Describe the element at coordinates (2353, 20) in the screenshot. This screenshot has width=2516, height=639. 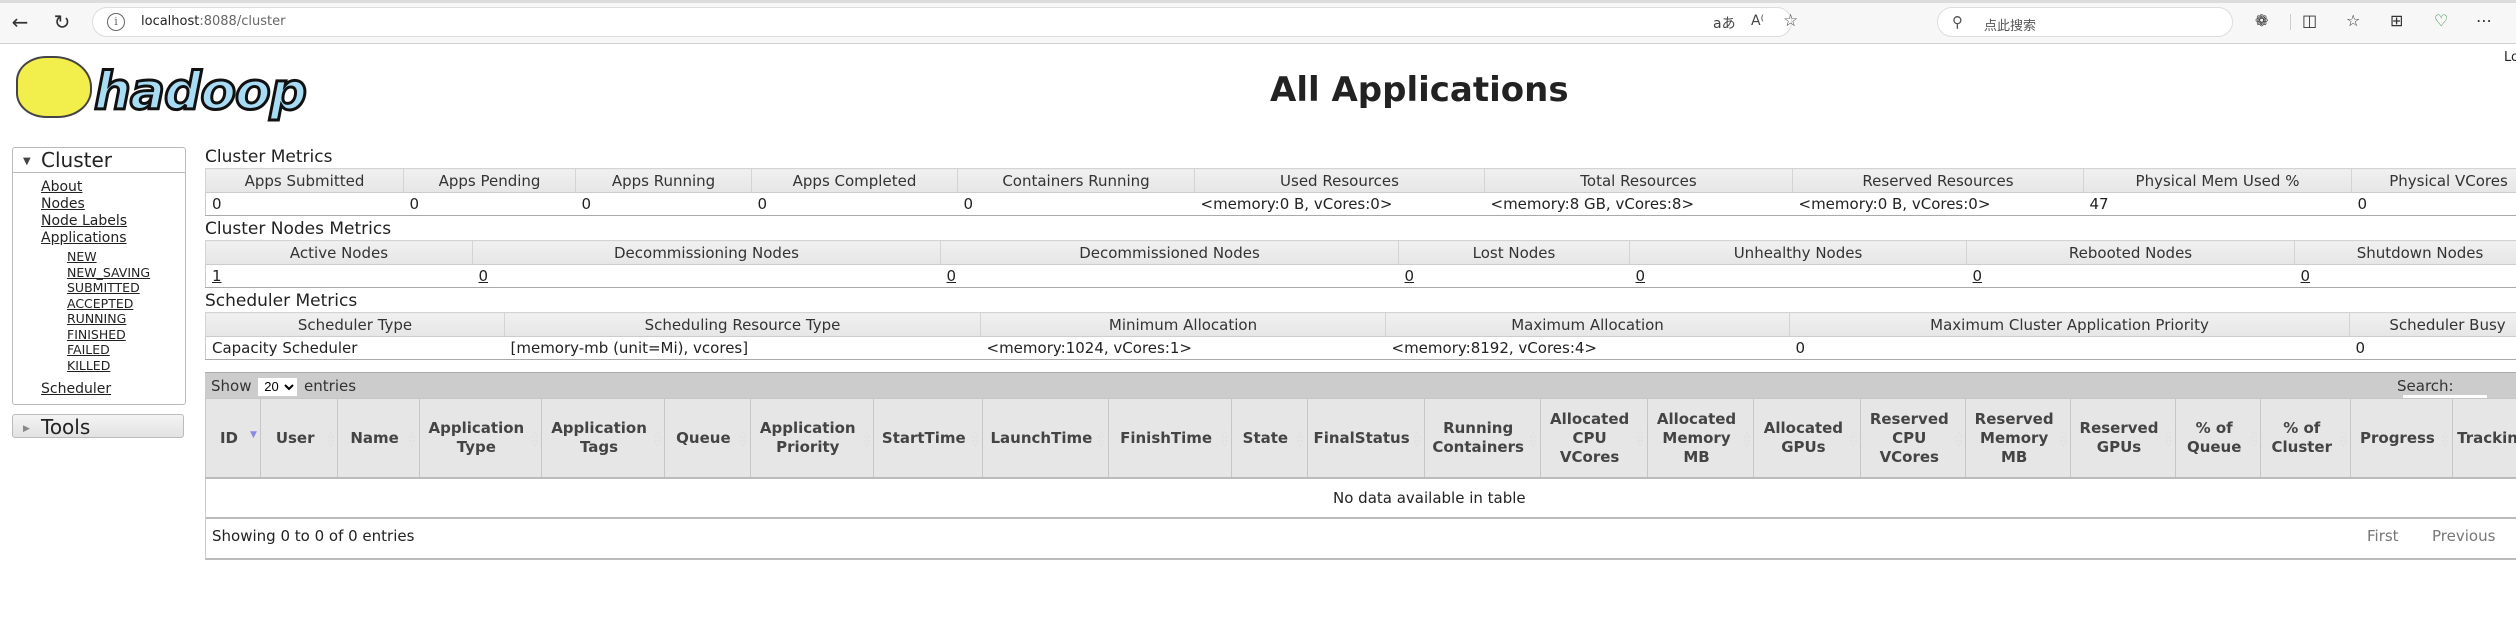
I see `favorites-icon: ☆` at that location.